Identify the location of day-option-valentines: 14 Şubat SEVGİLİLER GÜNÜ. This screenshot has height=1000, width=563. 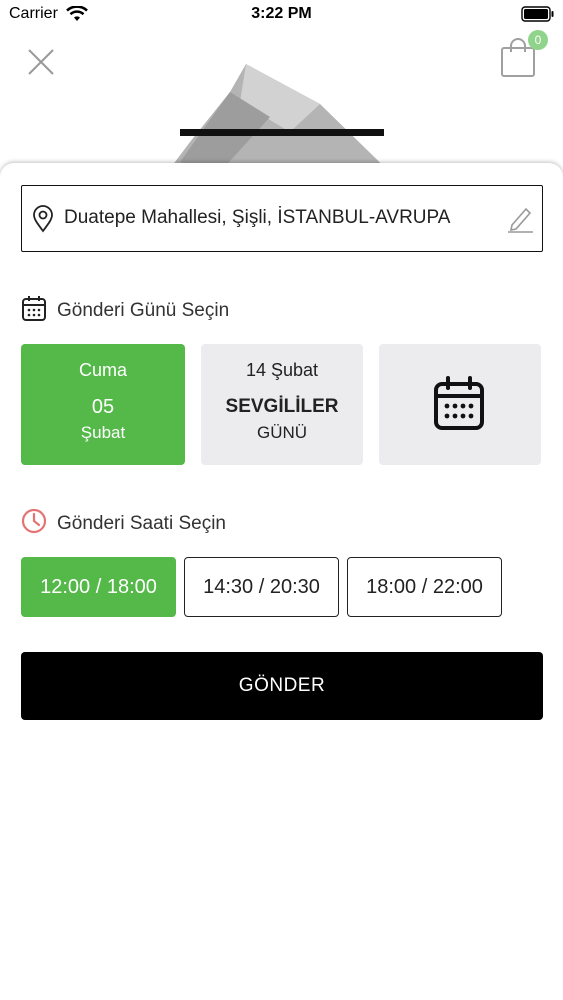
(282, 404).